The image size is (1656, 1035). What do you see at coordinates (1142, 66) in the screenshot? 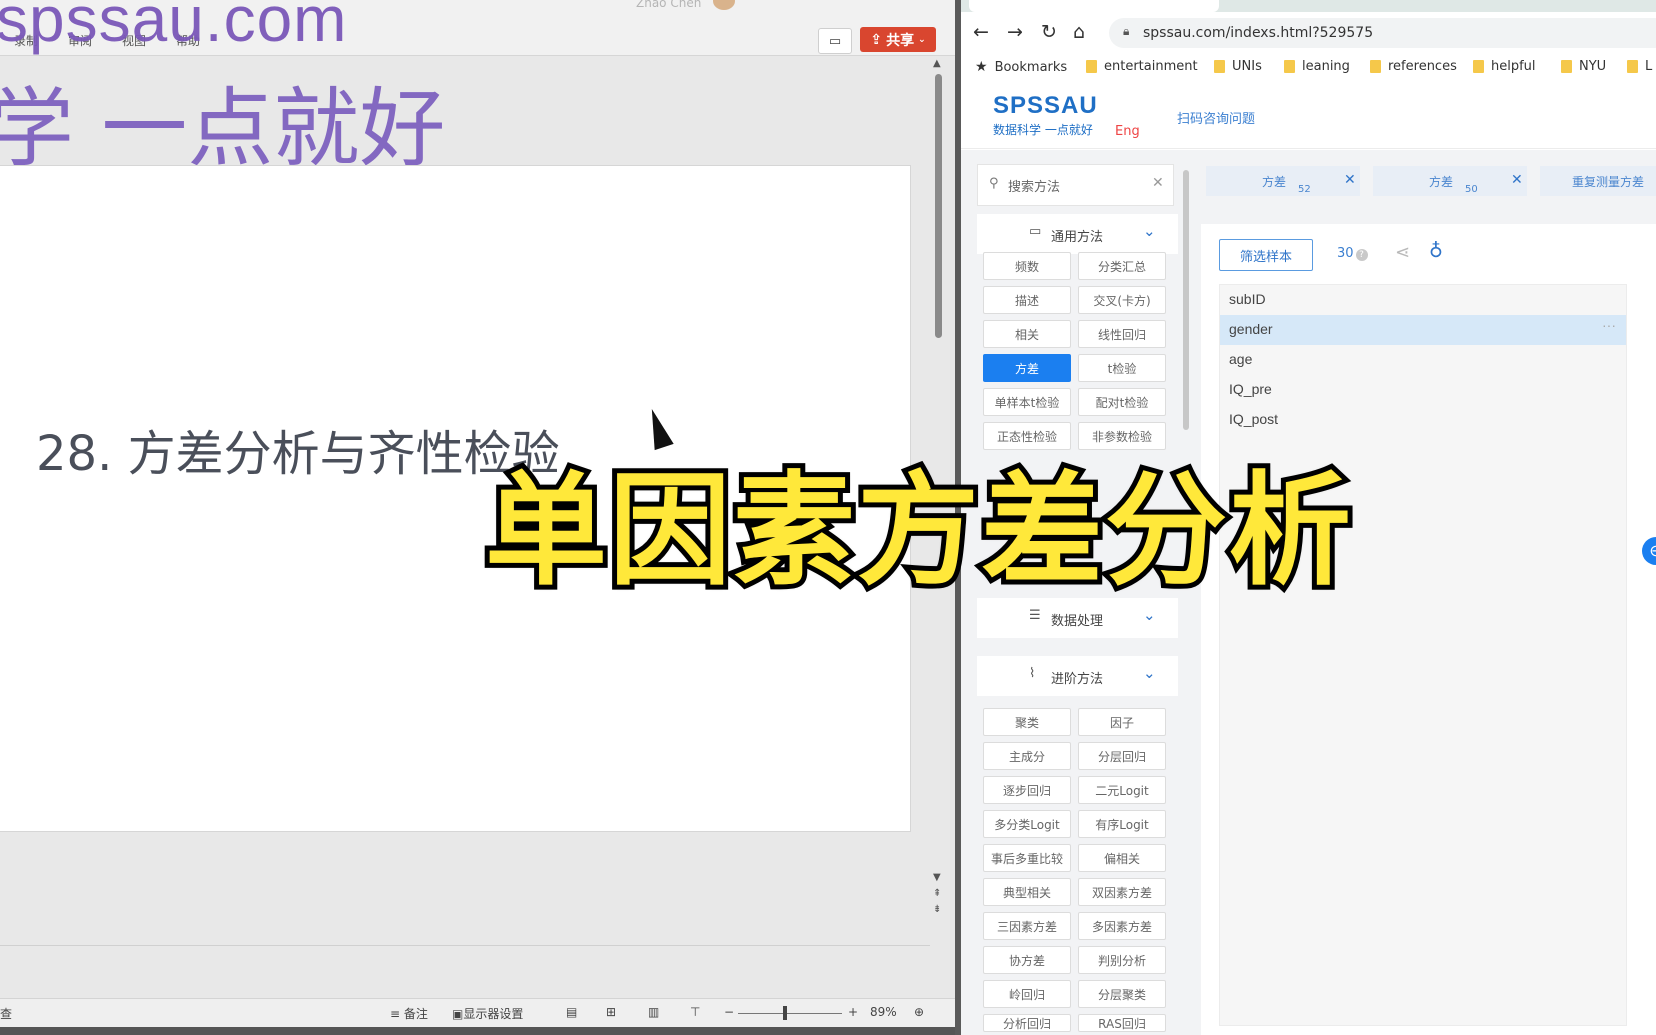
I see `bookmark-entertainment: entertainment` at bounding box center [1142, 66].